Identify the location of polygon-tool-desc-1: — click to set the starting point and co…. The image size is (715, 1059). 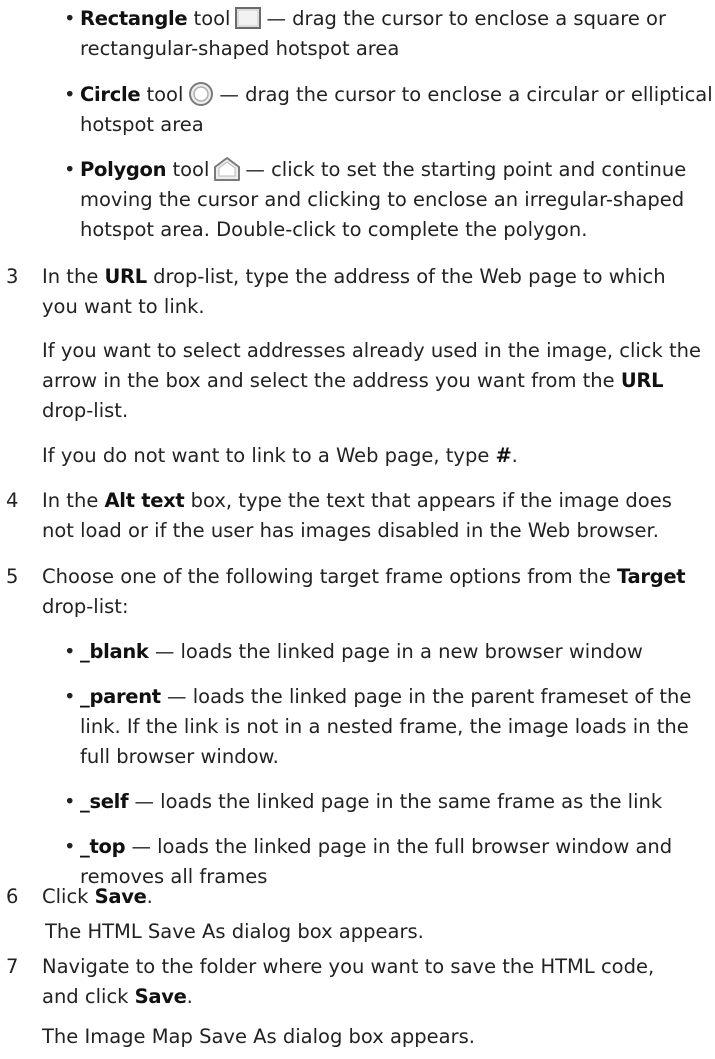
(466, 169).